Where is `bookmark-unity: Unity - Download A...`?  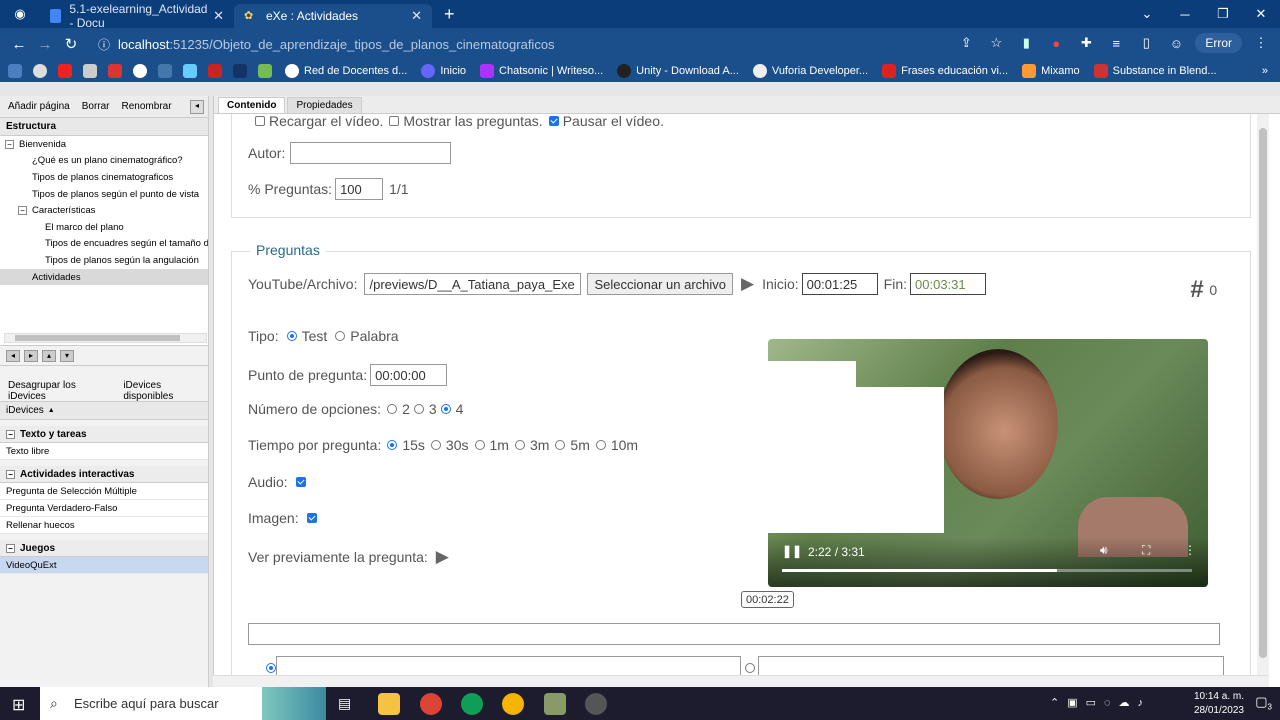
bookmark-unity: Unity - Download A... is located at coordinates (678, 71).